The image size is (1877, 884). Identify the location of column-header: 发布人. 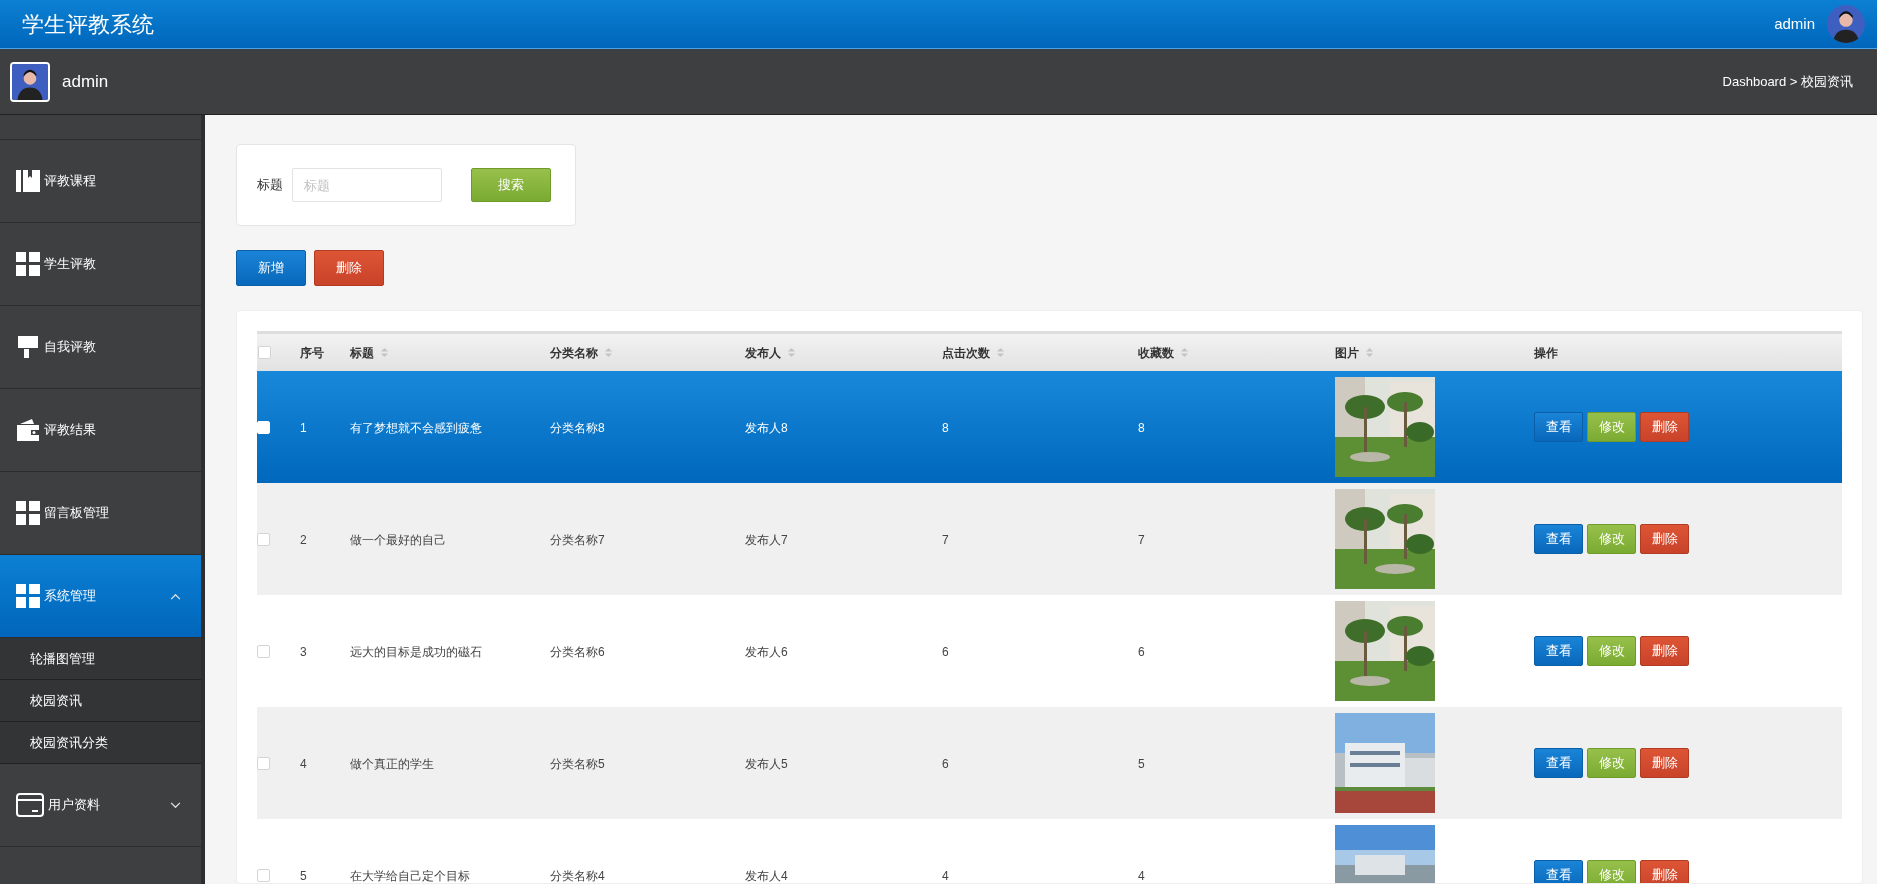
(770, 352).